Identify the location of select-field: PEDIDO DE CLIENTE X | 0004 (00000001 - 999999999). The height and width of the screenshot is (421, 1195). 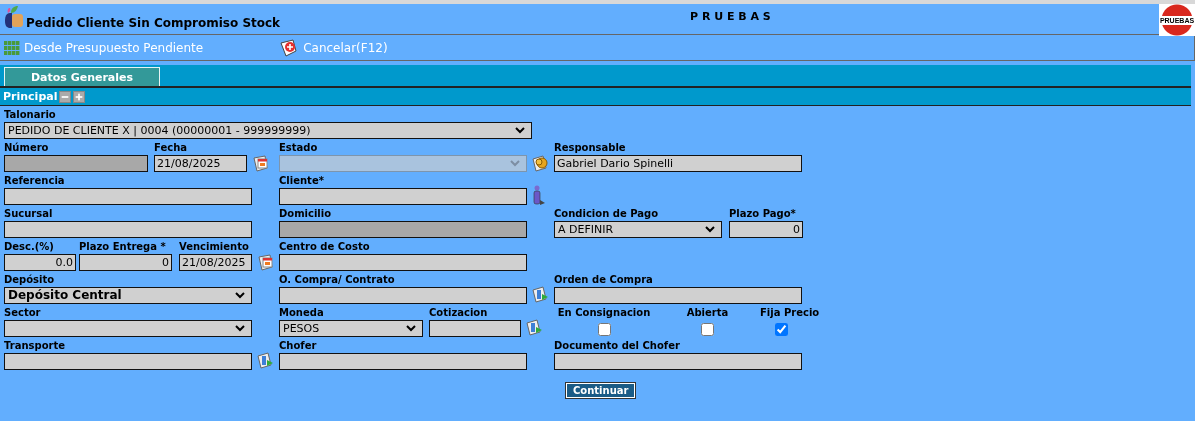
(268, 130).